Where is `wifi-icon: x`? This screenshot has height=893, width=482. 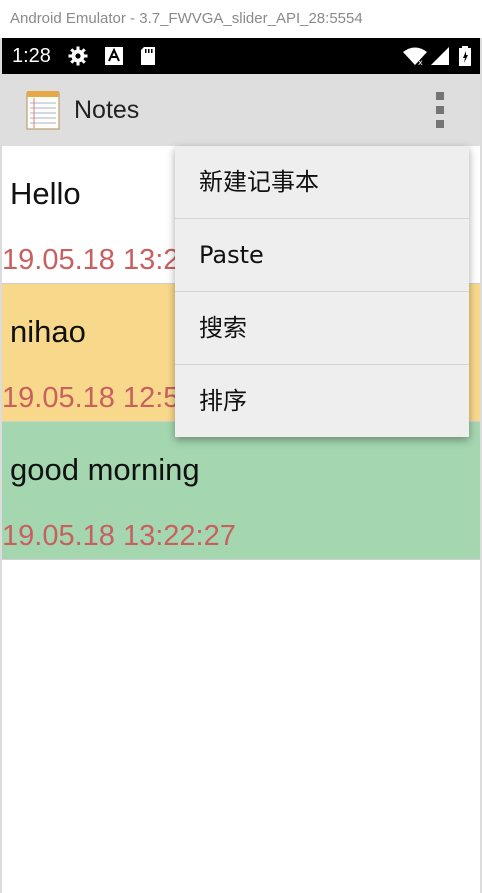 wifi-icon: x is located at coordinates (415, 56).